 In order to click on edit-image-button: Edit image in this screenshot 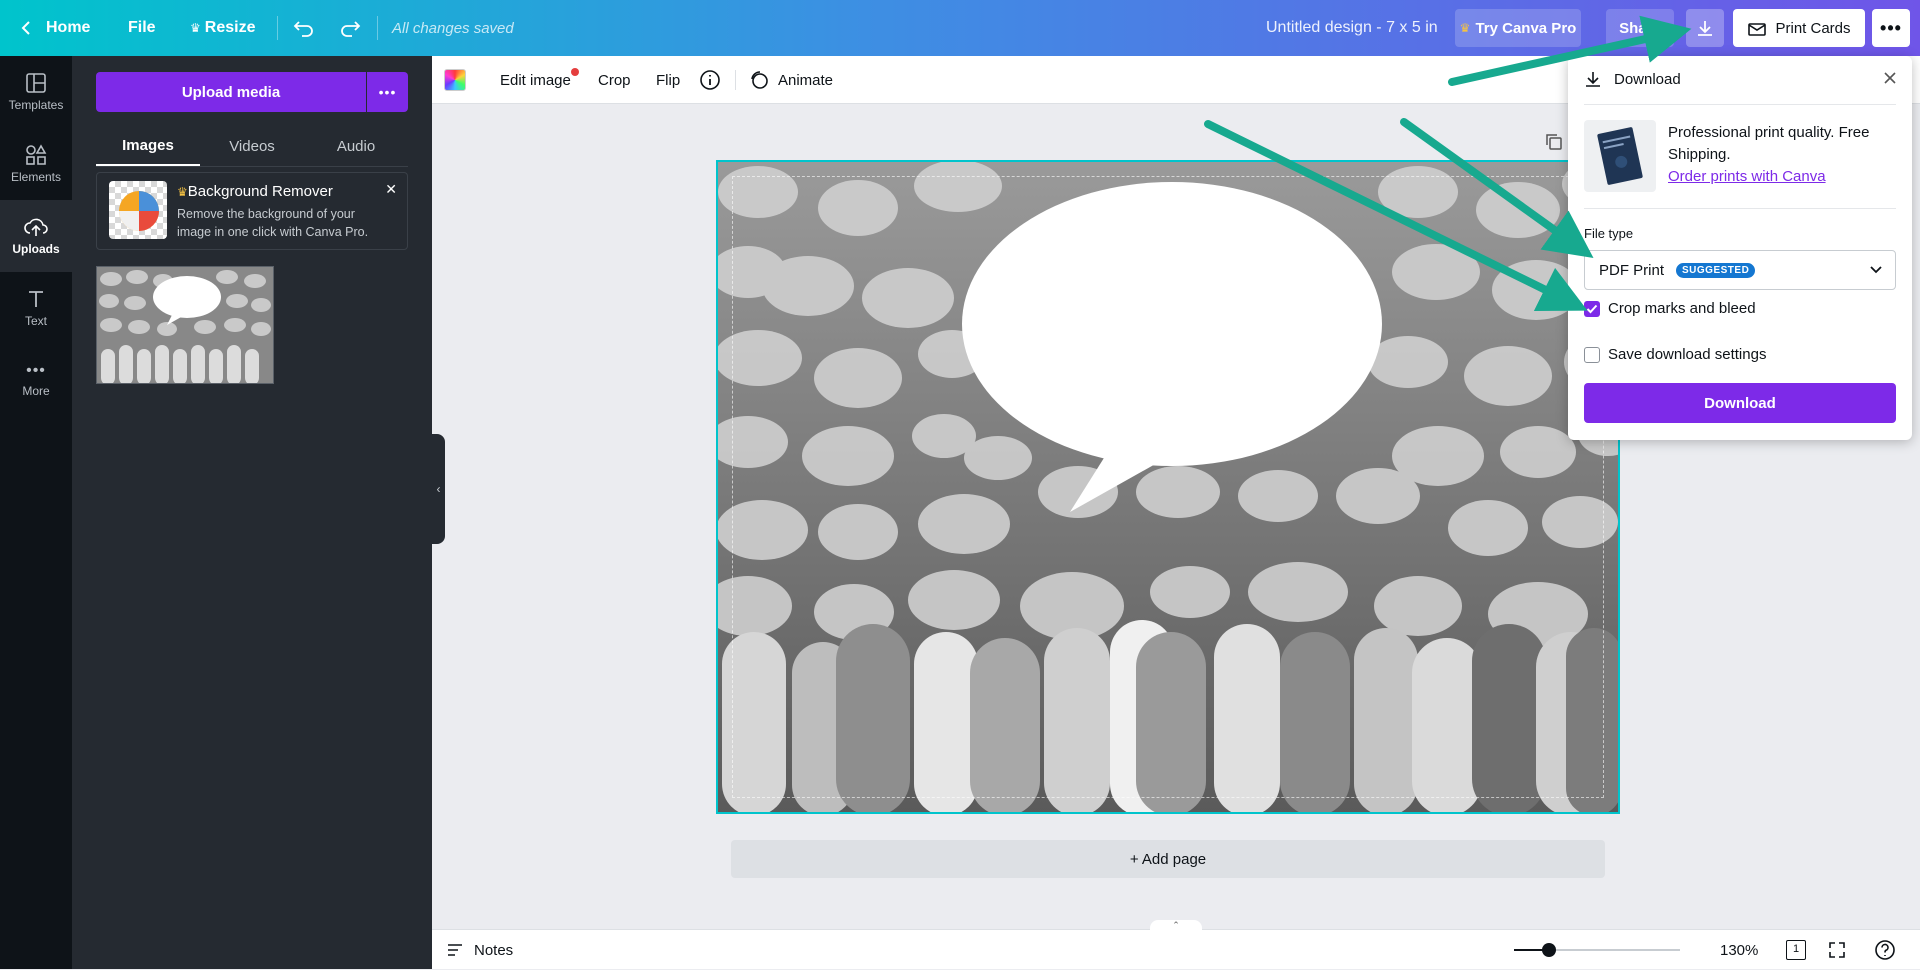, I will do `click(539, 80)`.